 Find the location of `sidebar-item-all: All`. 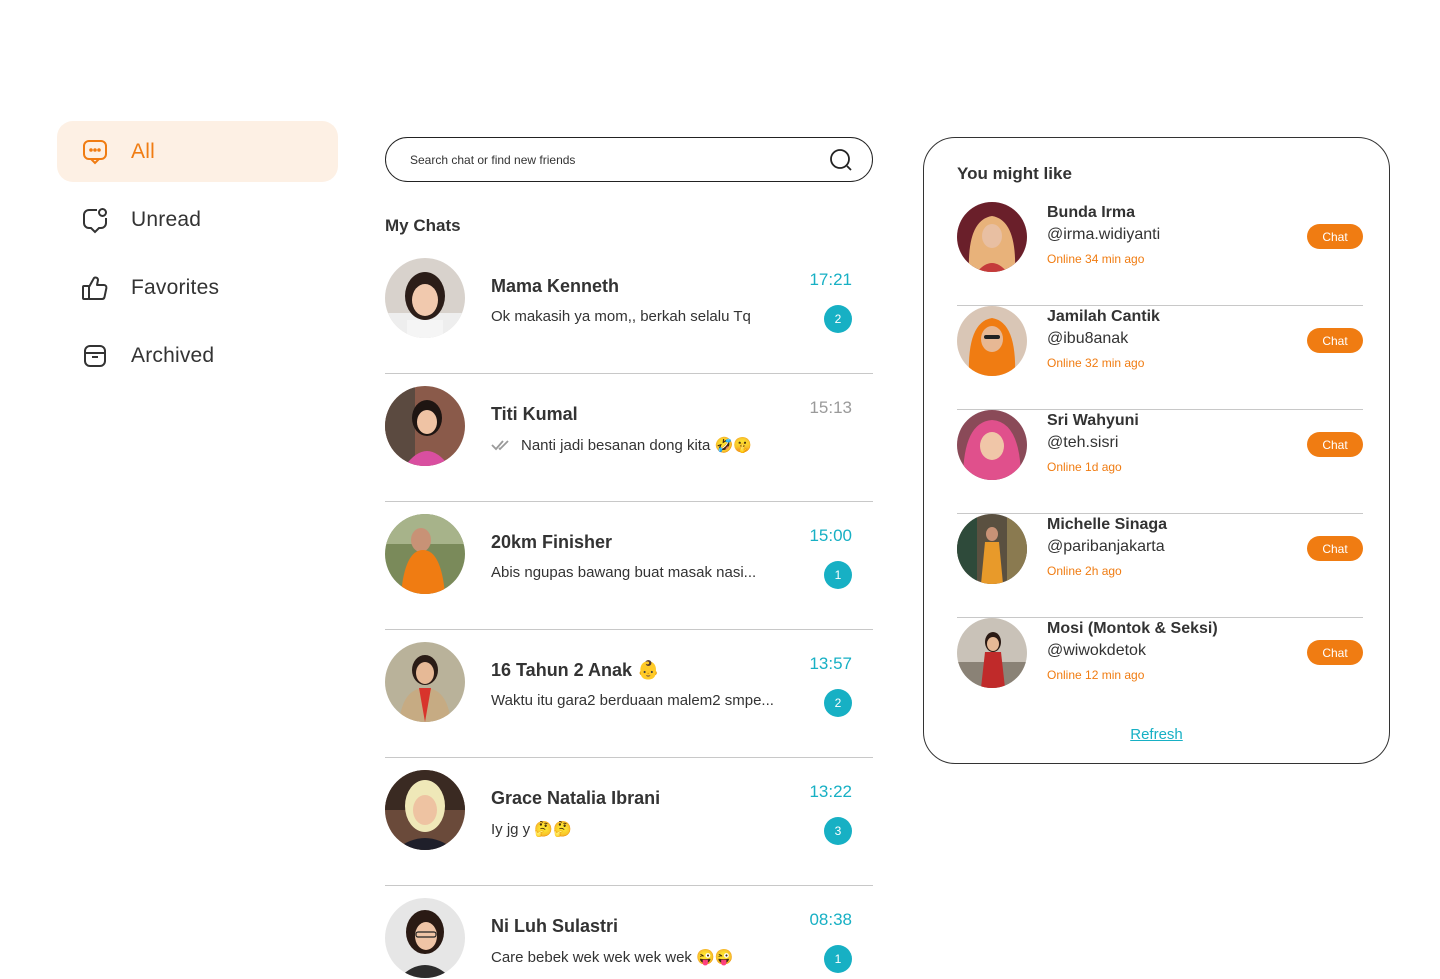

sidebar-item-all: All is located at coordinates (197, 151).